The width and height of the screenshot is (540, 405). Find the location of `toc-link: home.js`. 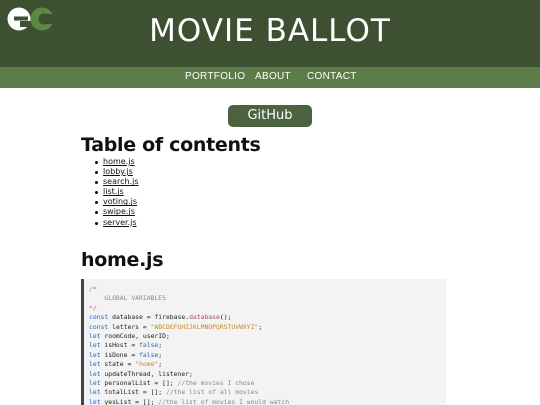

toc-link: home.js is located at coordinates (119, 161).